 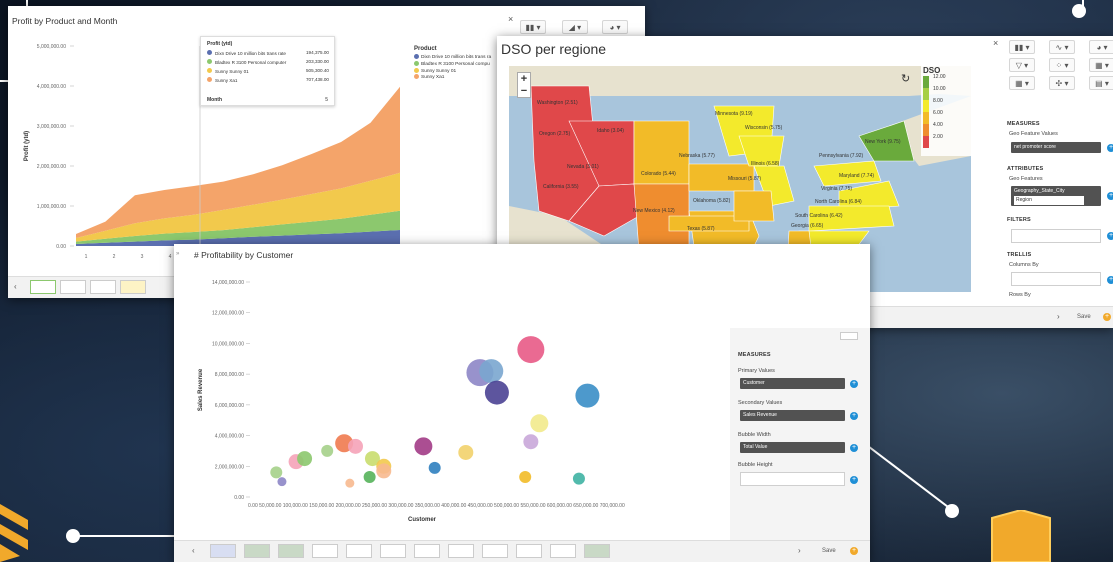 I want to click on map-region-label: North Carolina (6.84), so click(x=838, y=202).